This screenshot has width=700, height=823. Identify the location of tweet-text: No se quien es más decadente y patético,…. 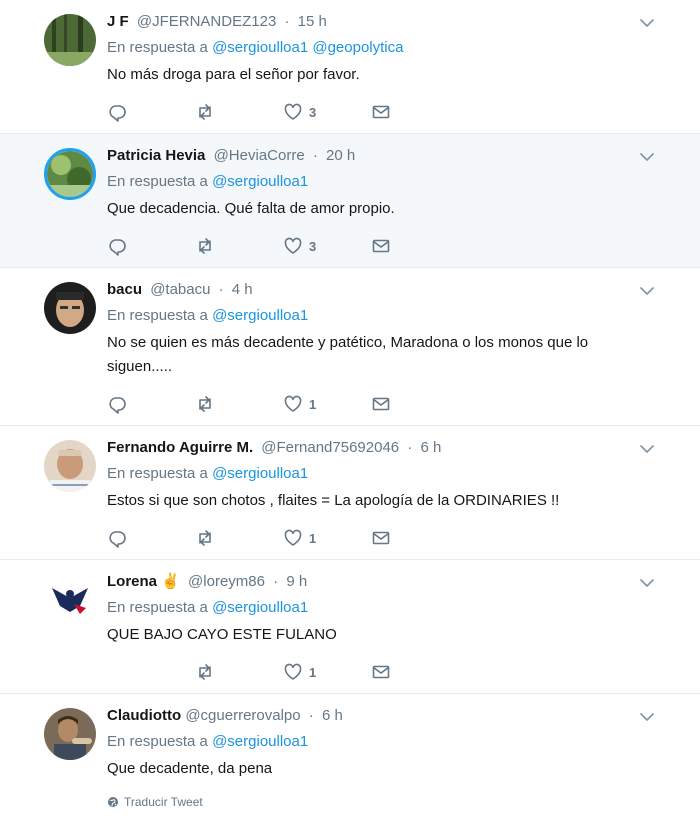
(348, 354).